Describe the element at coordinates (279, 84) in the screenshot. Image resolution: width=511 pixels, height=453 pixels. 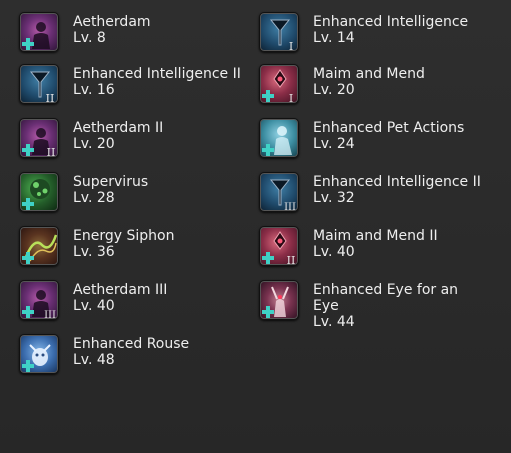
I see `maim-and-mend-icon: I` at that location.